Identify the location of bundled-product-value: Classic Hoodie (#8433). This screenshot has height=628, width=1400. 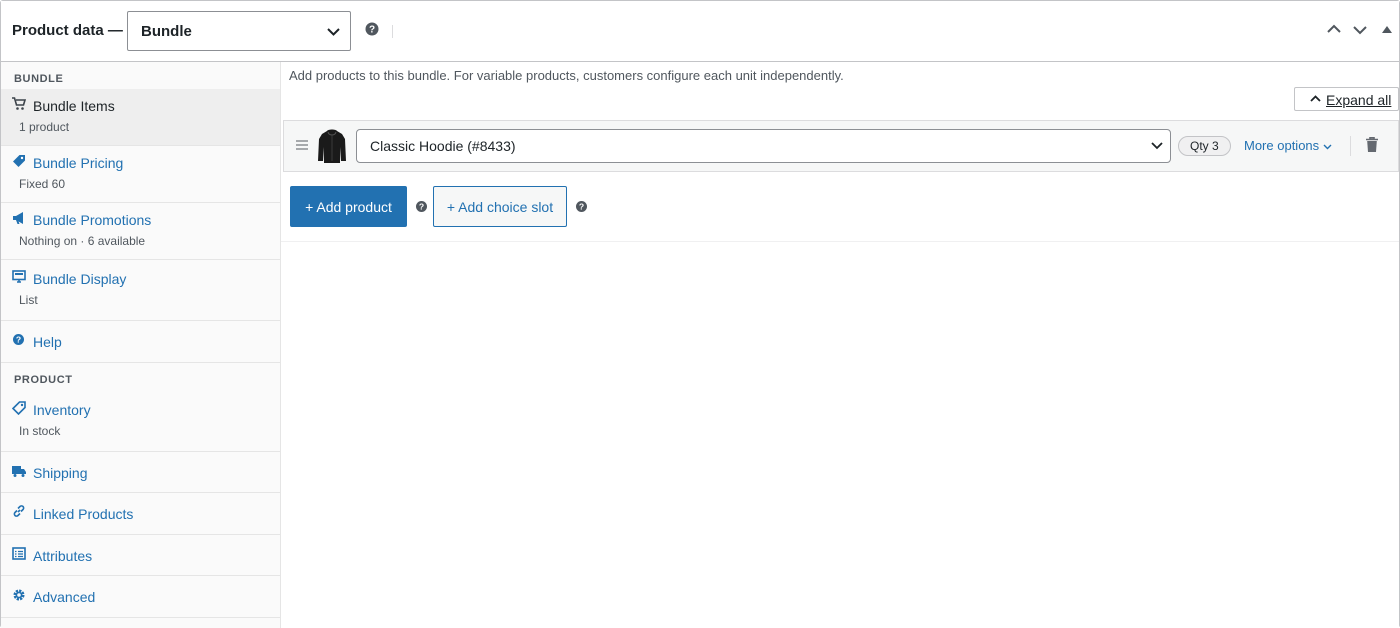
(443, 146).